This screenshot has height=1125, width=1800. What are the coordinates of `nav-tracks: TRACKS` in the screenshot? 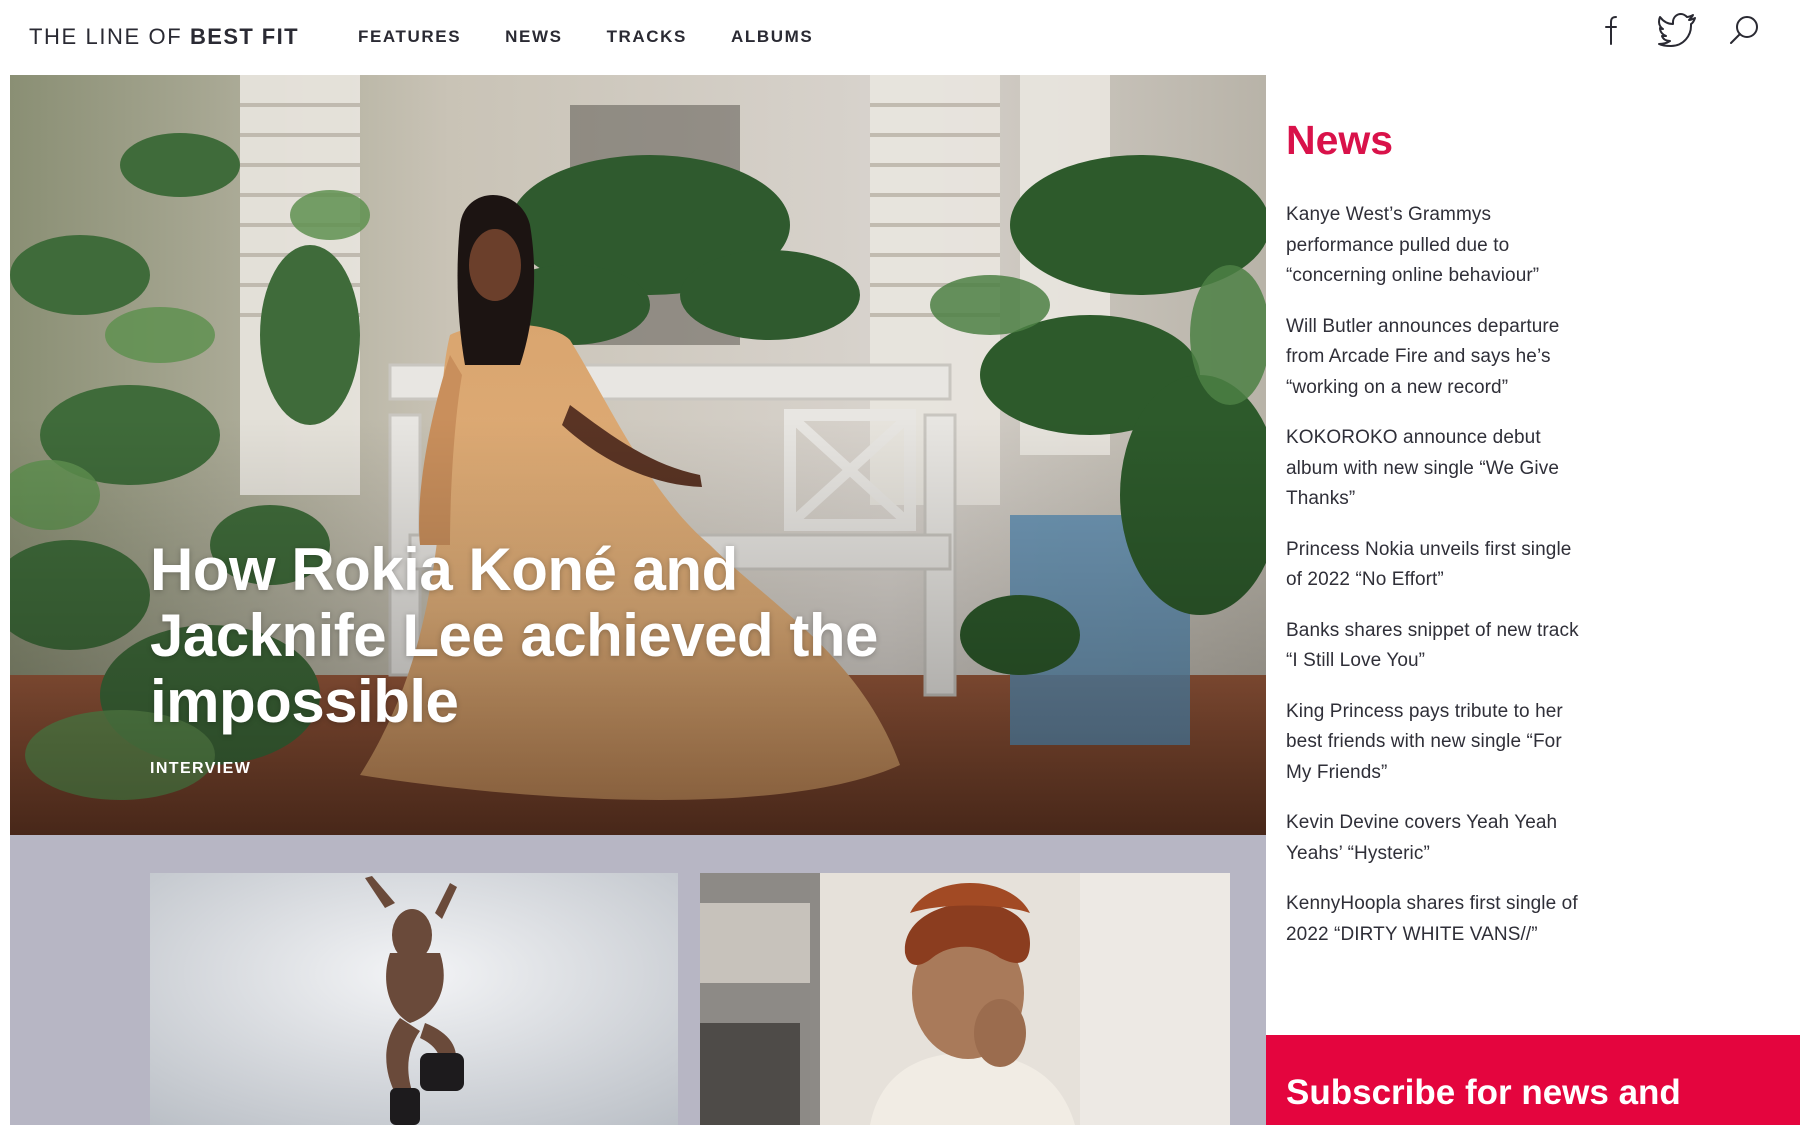 It's located at (647, 37).